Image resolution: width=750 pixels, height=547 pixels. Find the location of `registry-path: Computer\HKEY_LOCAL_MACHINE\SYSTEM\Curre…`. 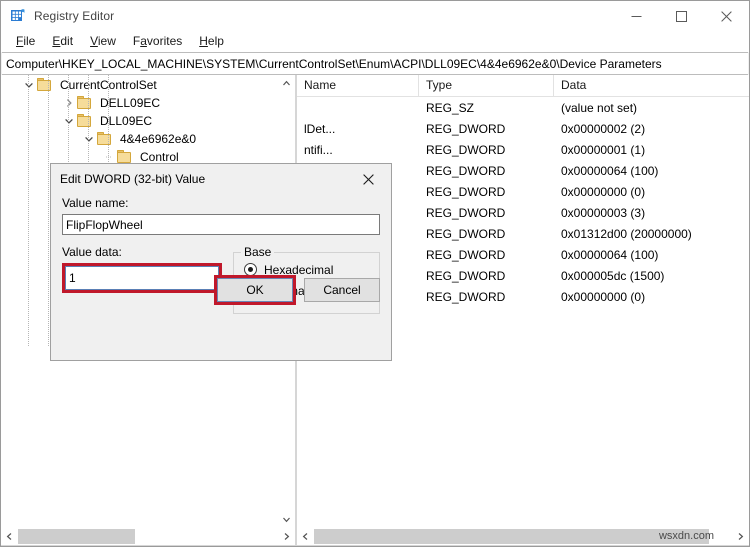

registry-path: Computer\HKEY_LOCAL_MACHINE\SYSTEM\Curre… is located at coordinates (334, 63).